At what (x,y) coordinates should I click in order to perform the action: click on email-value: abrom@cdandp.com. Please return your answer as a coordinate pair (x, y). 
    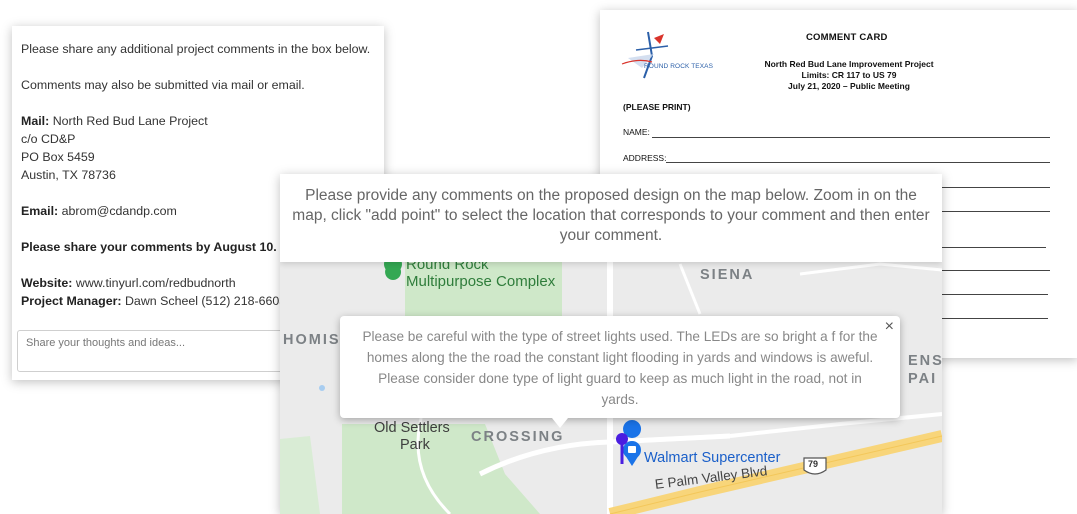
    Looking at the image, I should click on (119, 211).